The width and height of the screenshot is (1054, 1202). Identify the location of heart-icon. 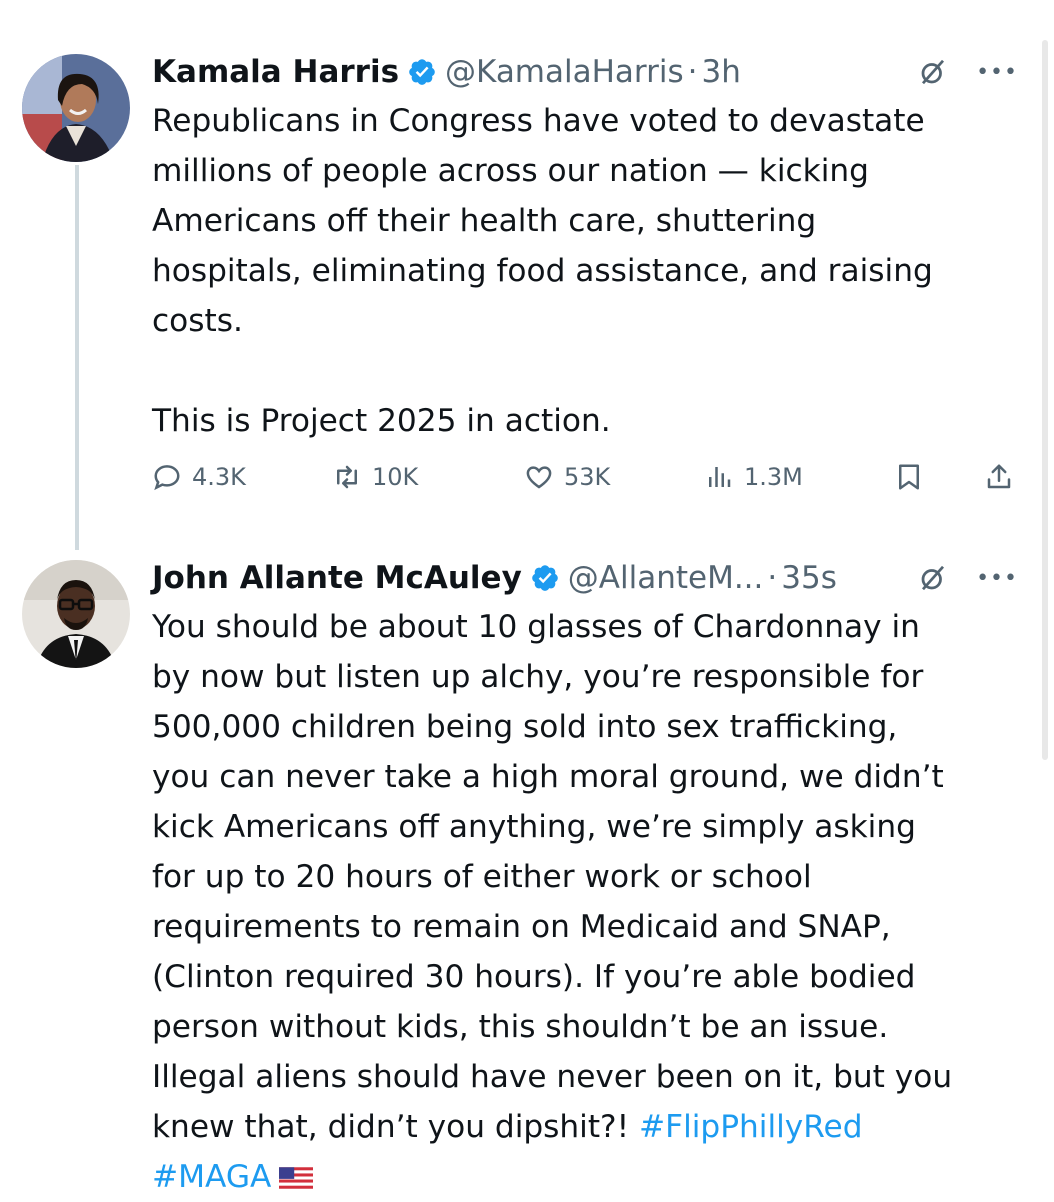
(539, 477).